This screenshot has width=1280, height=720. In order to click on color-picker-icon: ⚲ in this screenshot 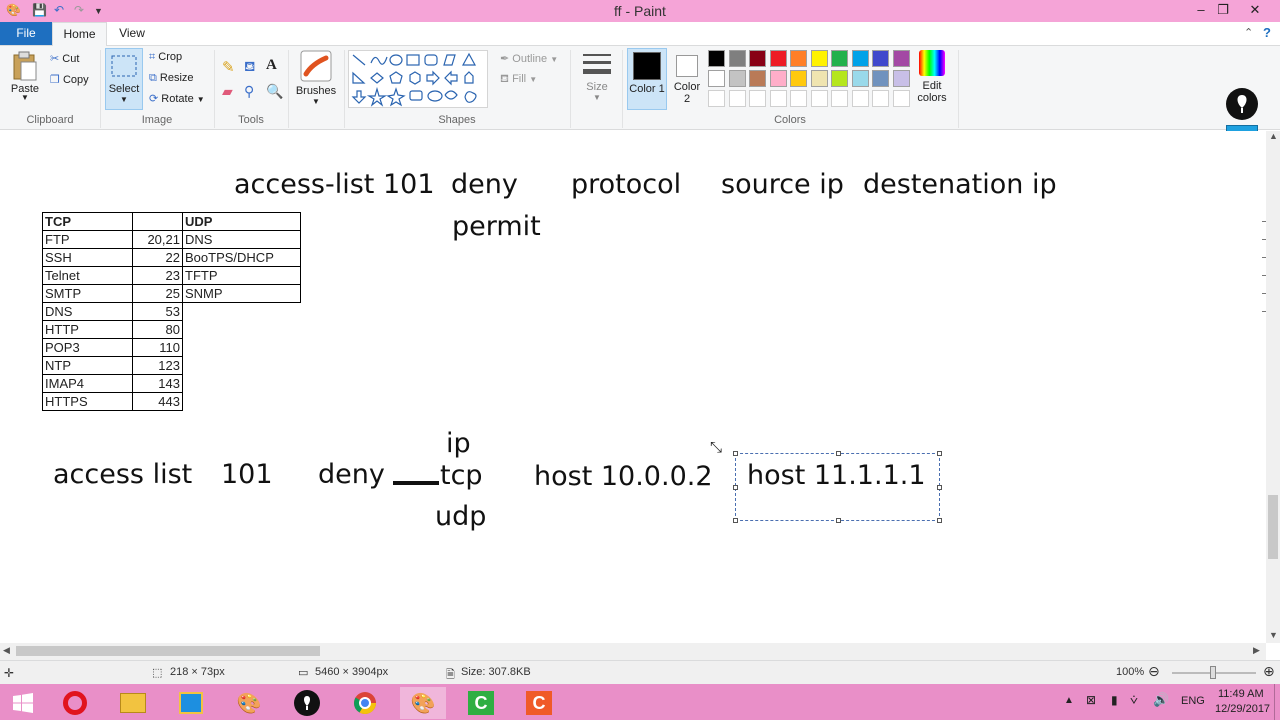, I will do `click(249, 91)`.